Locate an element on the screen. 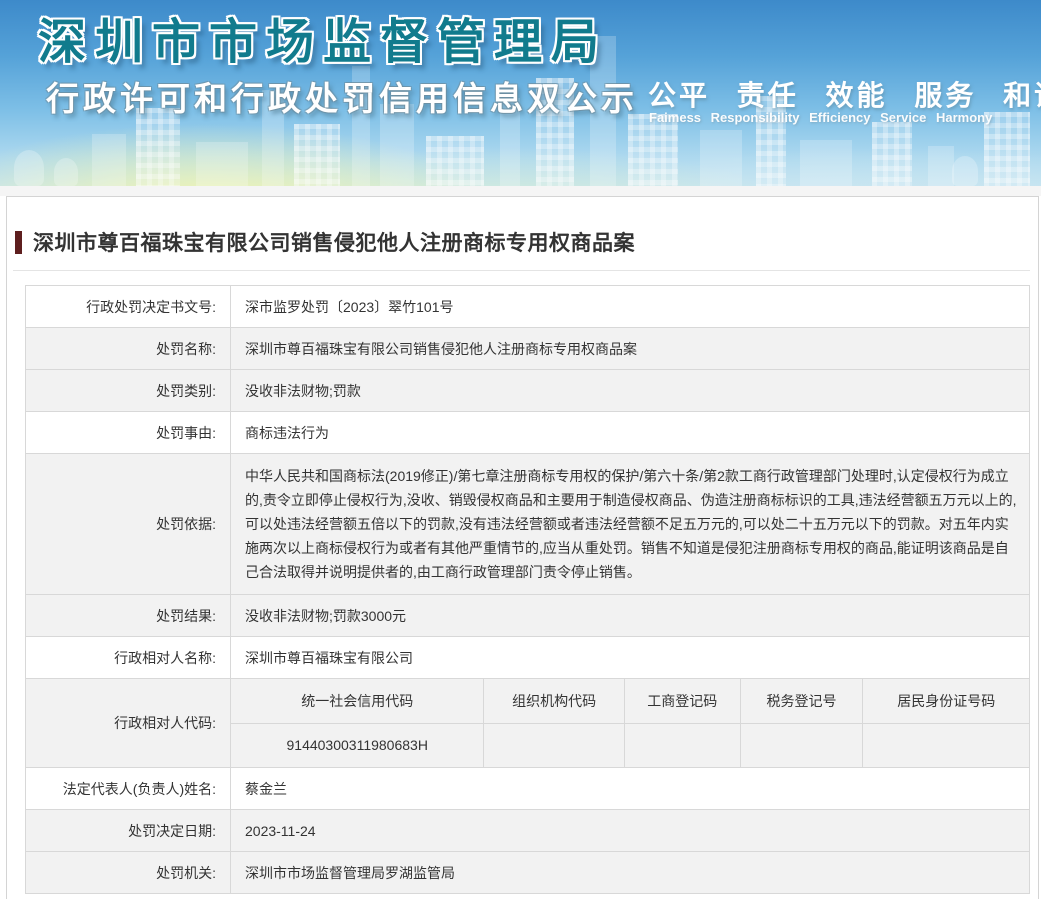 The width and height of the screenshot is (1041, 899). codes-header-credit-code: 统一社会信用代码 is located at coordinates (358, 701).